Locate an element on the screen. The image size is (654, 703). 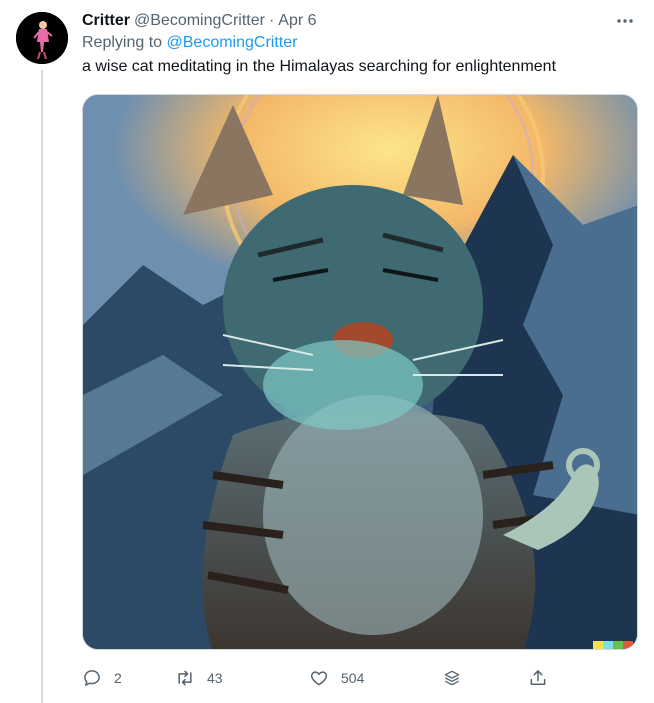
like-count: 504 is located at coordinates (353, 678).